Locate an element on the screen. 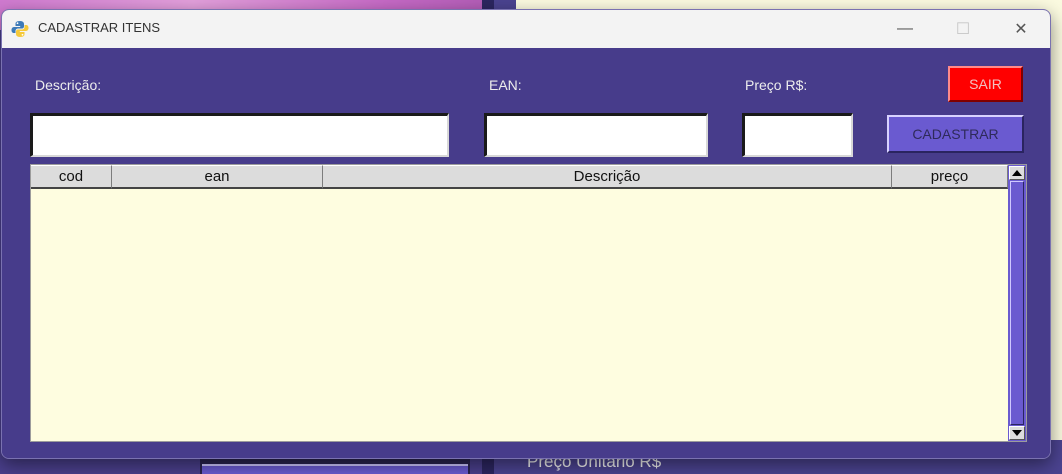 The image size is (1062, 474). scroll-down-button is located at coordinates (1017, 433).